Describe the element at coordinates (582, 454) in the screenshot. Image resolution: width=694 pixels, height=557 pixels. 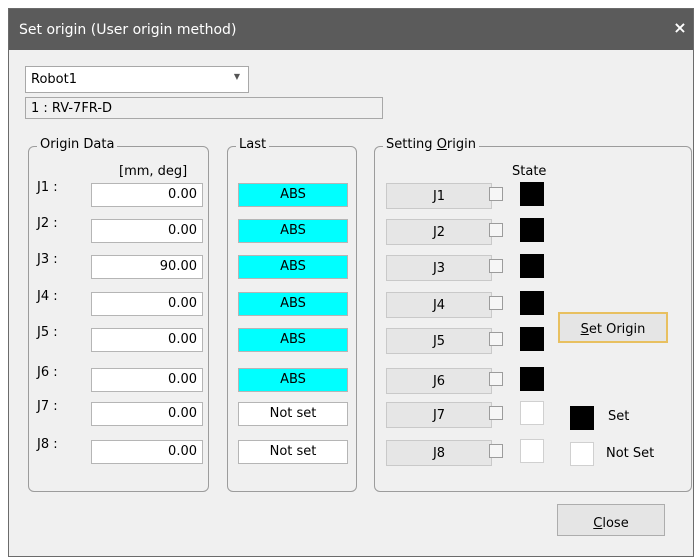
I see `legend-not-set-swatch` at that location.